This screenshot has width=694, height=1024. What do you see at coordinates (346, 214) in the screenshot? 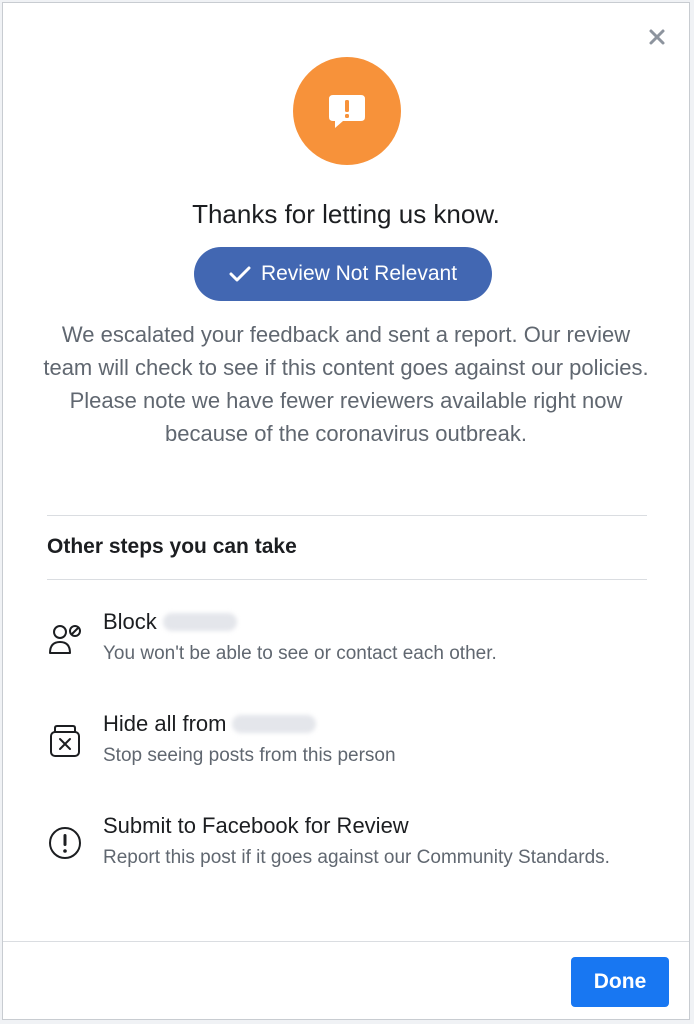
I see `dialog-title: Thanks for letting us know.` at bounding box center [346, 214].